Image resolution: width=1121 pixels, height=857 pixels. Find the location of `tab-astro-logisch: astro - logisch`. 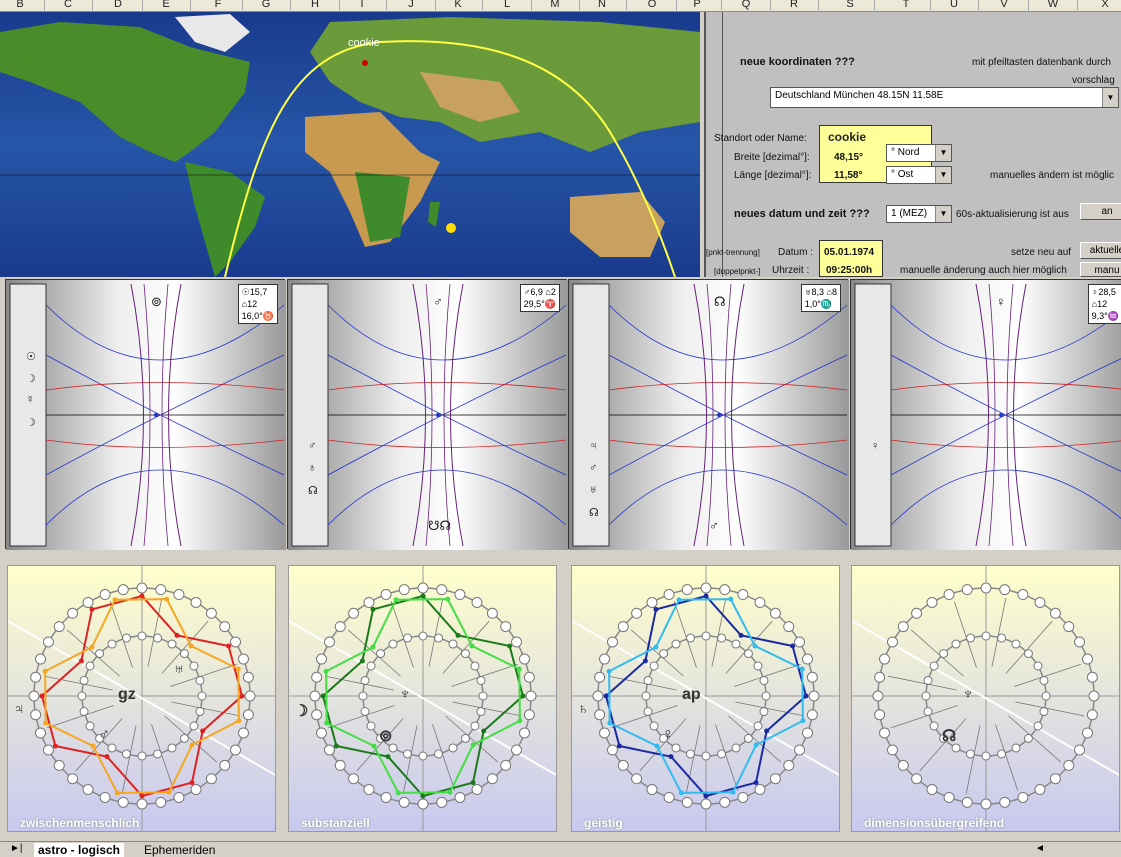

tab-astro-logisch: astro - logisch is located at coordinates (79, 850).